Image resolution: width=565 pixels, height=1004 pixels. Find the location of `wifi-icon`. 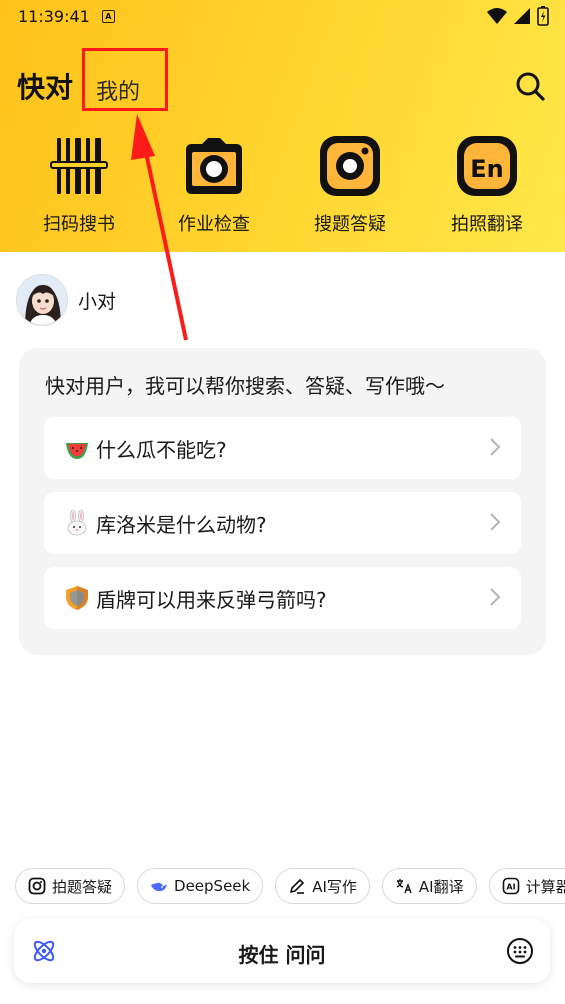

wifi-icon is located at coordinates (497, 16).